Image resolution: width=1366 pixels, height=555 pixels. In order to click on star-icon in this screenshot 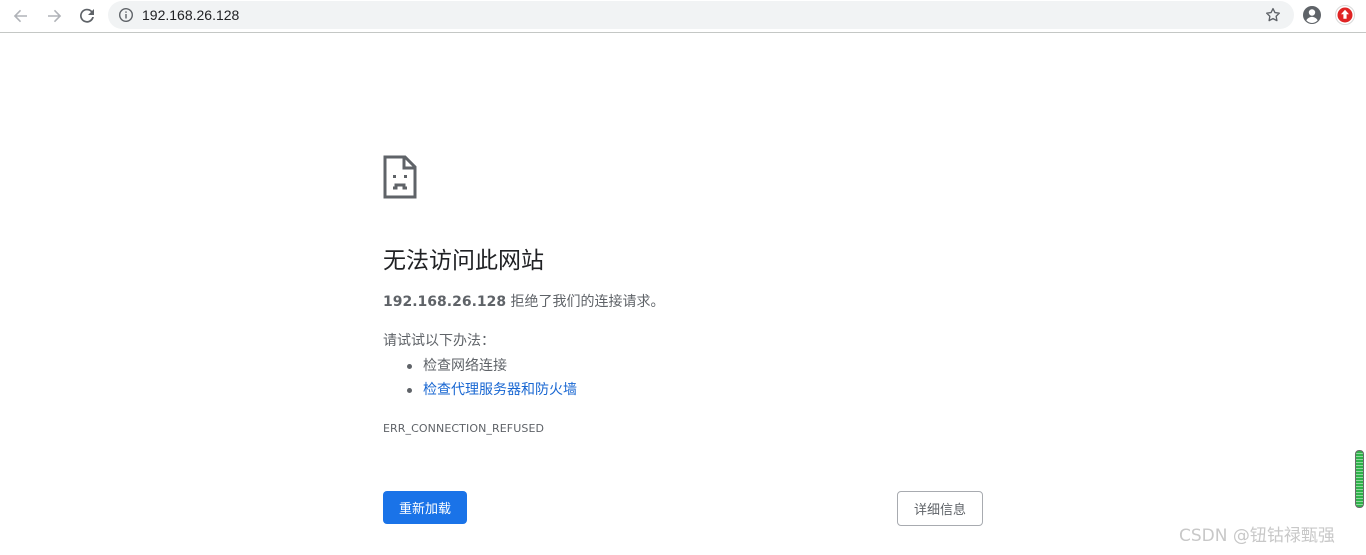, I will do `click(1273, 15)`.